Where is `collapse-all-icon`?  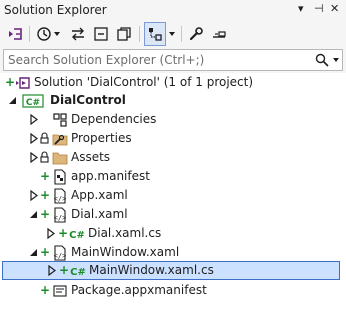 collapse-all-icon is located at coordinates (101, 34).